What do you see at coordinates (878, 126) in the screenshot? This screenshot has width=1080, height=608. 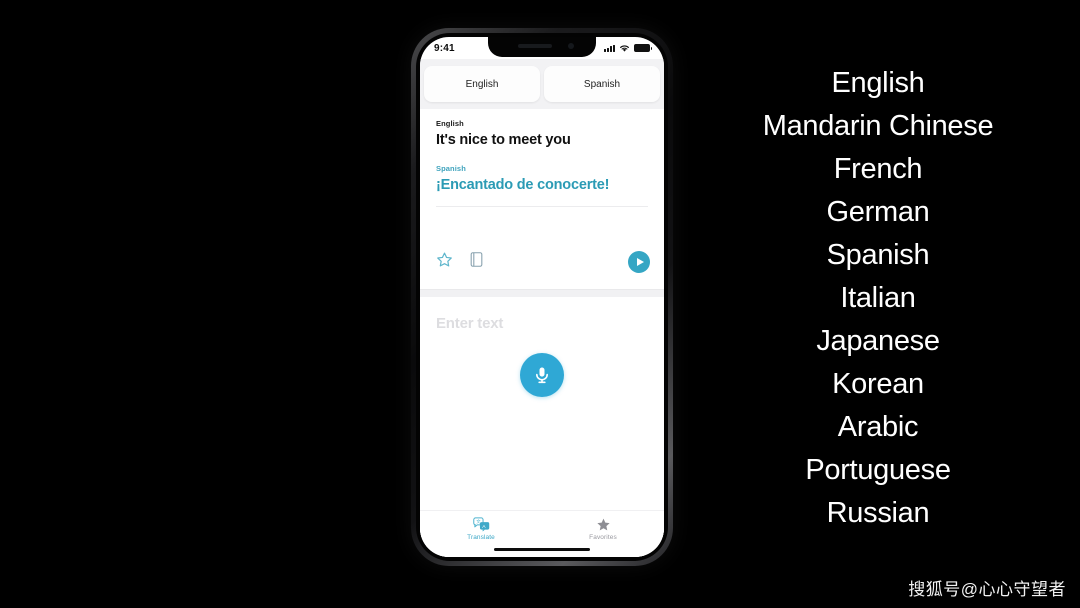 I see `language-item: Mandarin Chinese` at bounding box center [878, 126].